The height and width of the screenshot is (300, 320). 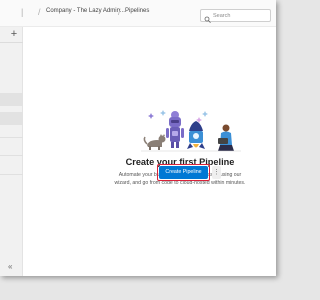 What do you see at coordinates (10, 266) in the screenshot?
I see `collapse-sidebar-button: «` at bounding box center [10, 266].